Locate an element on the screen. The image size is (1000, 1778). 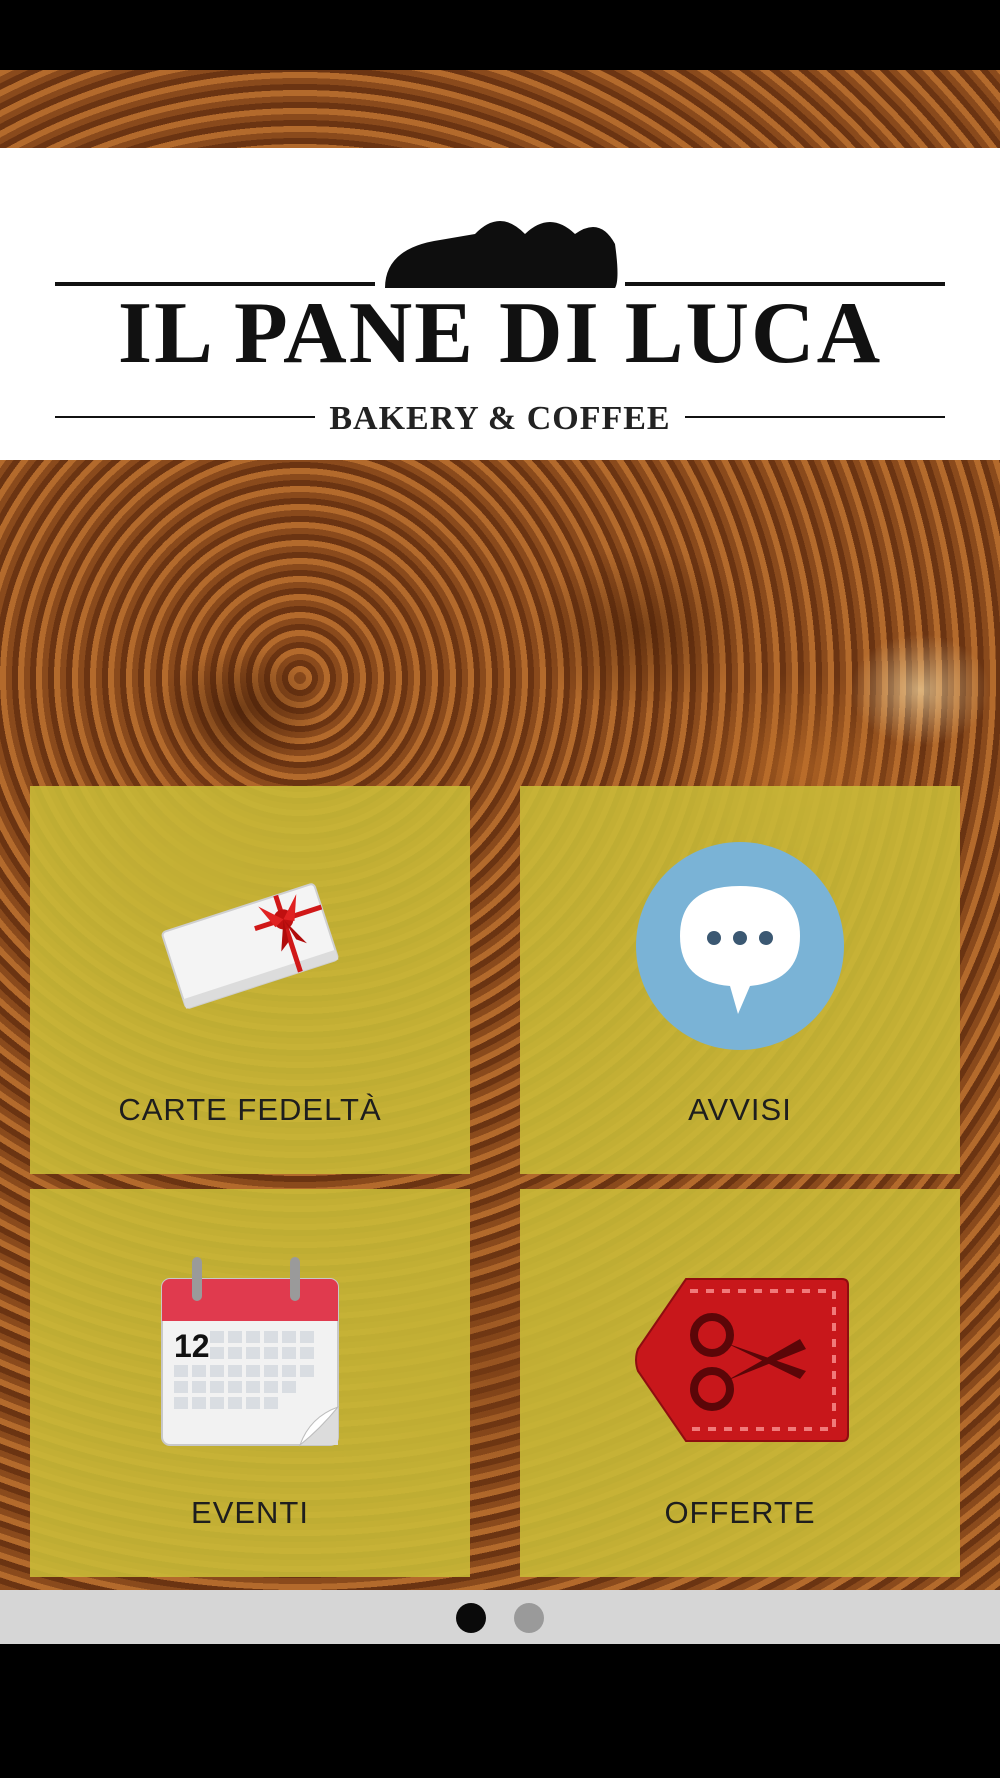
tile-carte-fedelta: CARTE FEDELTÀ is located at coordinates (250, 980).